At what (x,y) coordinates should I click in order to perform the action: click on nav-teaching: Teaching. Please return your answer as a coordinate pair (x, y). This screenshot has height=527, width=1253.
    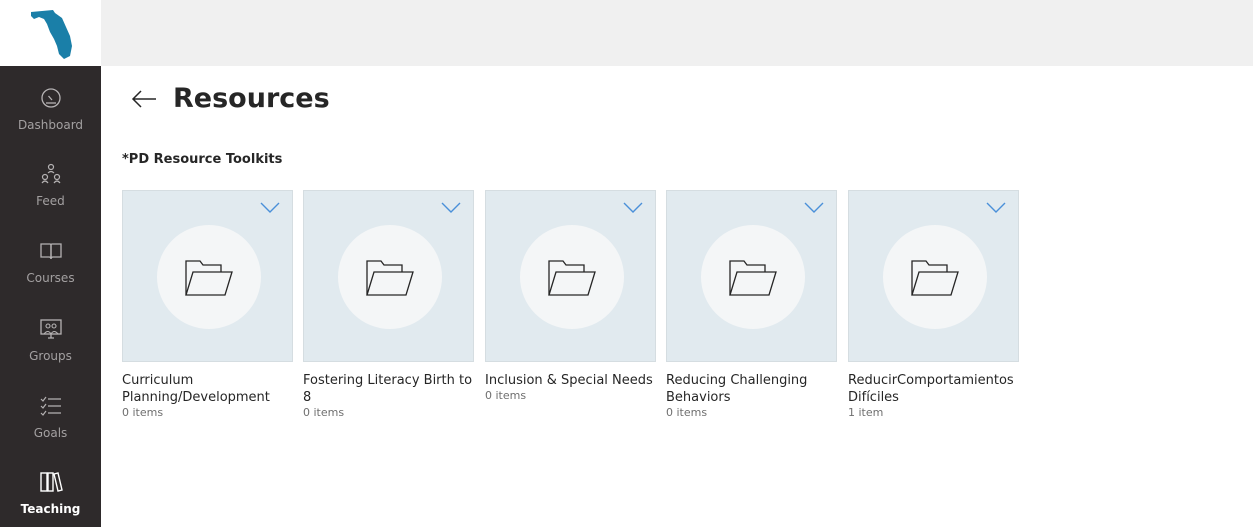
    Looking at the image, I should click on (50, 489).